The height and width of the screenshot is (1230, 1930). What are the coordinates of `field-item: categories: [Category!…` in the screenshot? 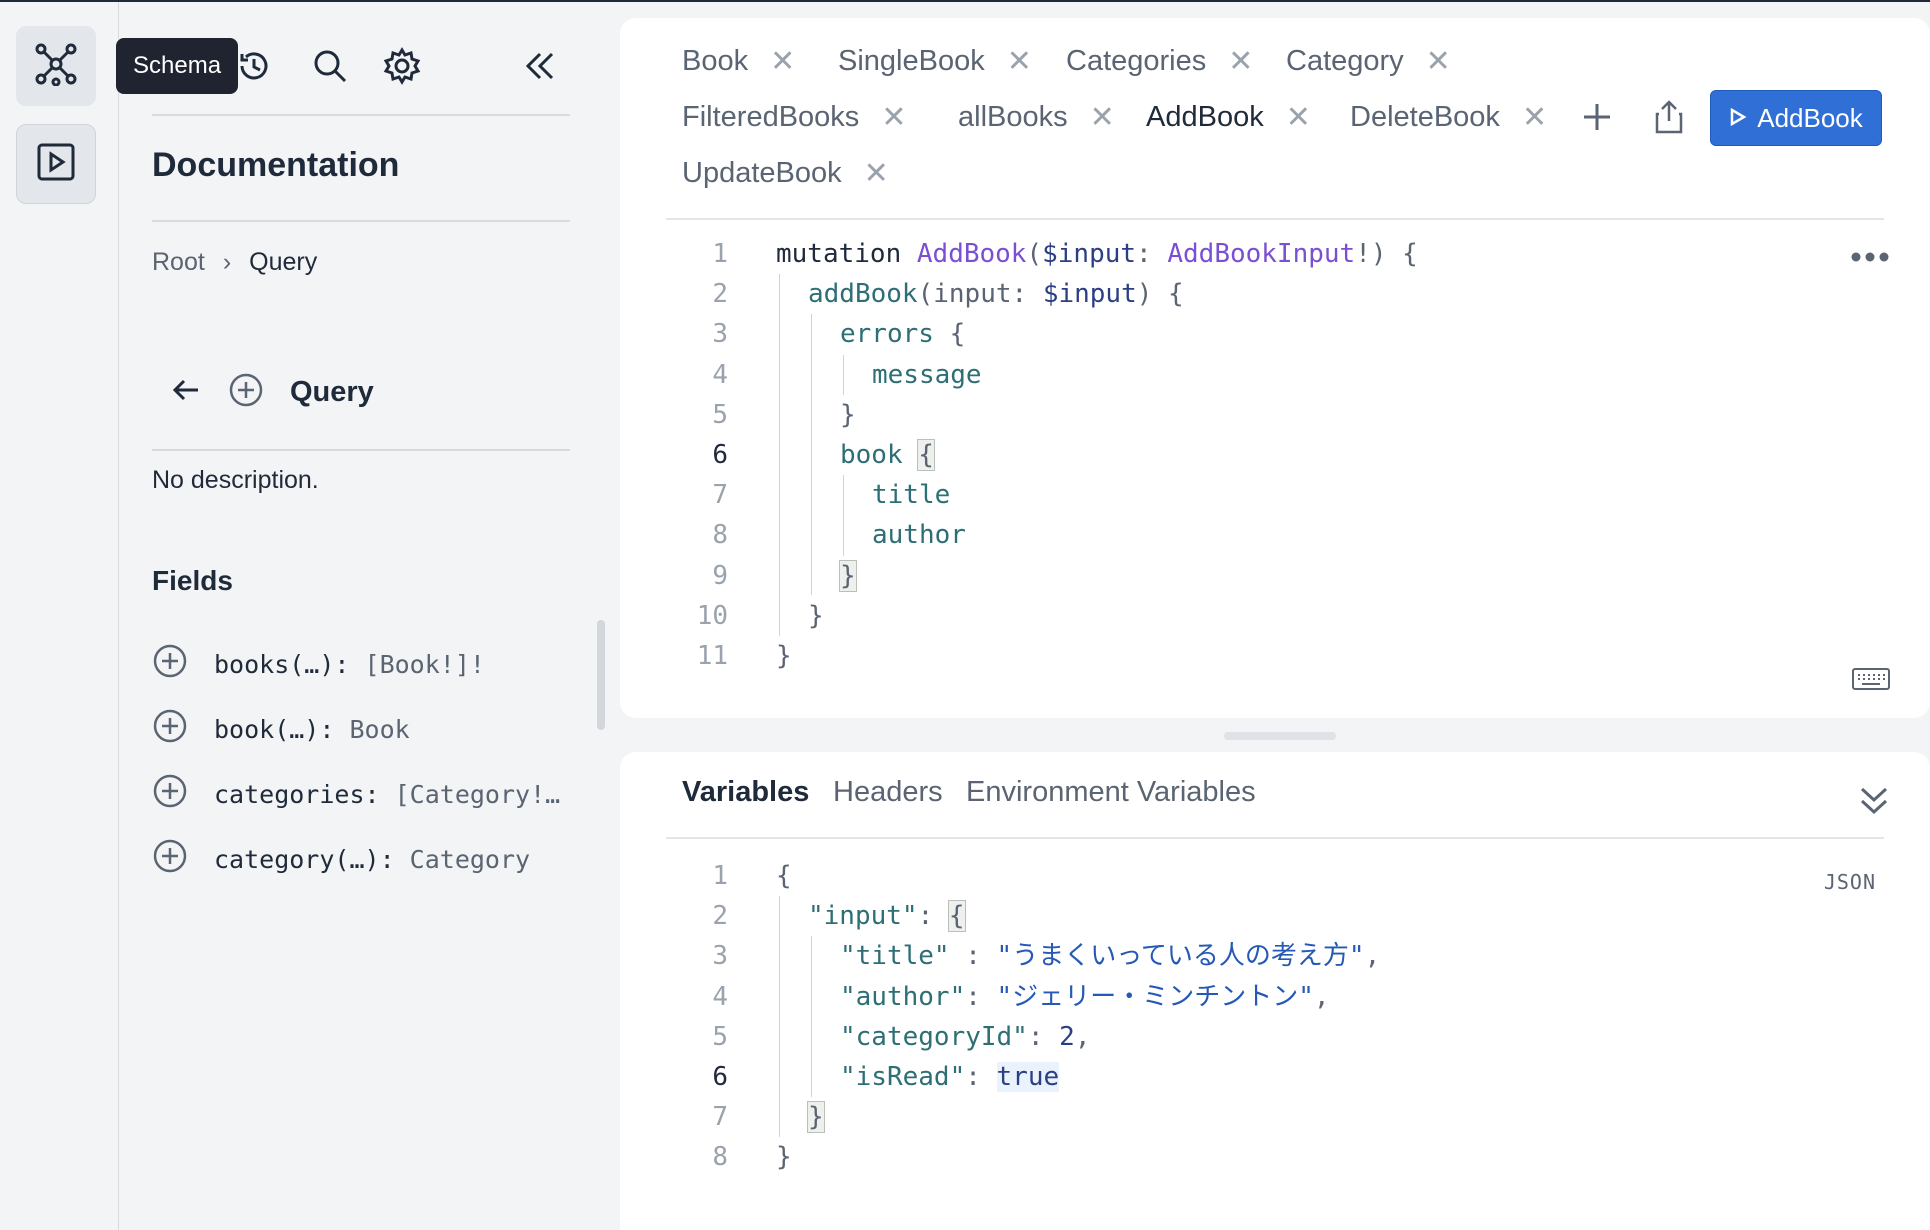 It's located at (356, 794).